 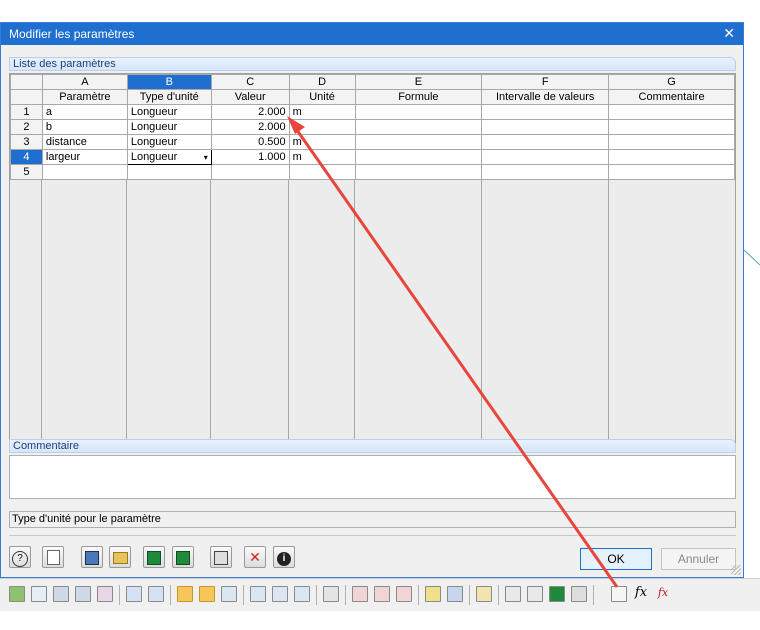 What do you see at coordinates (418, 82) in the screenshot?
I see `col-letter-e: E` at bounding box center [418, 82].